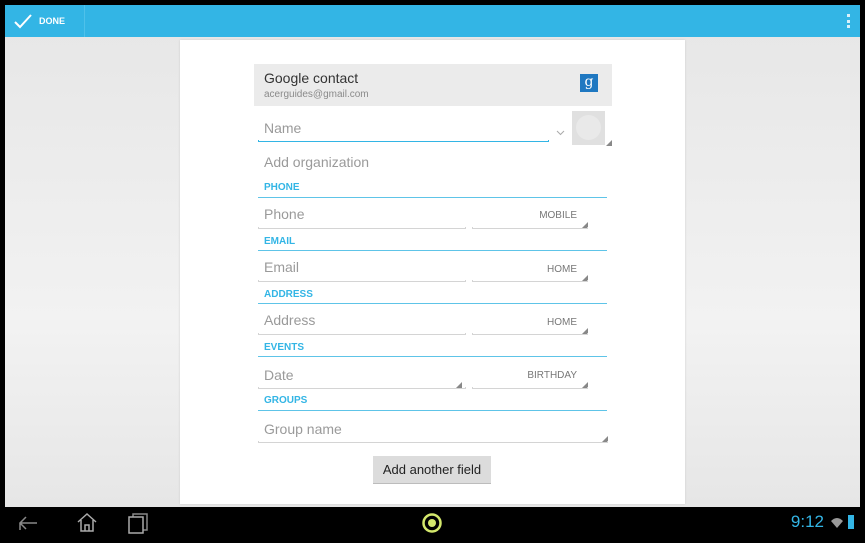 This screenshot has height=543, width=865. What do you see at coordinates (288, 294) in the screenshot?
I see `address-header: ADDRESS` at bounding box center [288, 294].